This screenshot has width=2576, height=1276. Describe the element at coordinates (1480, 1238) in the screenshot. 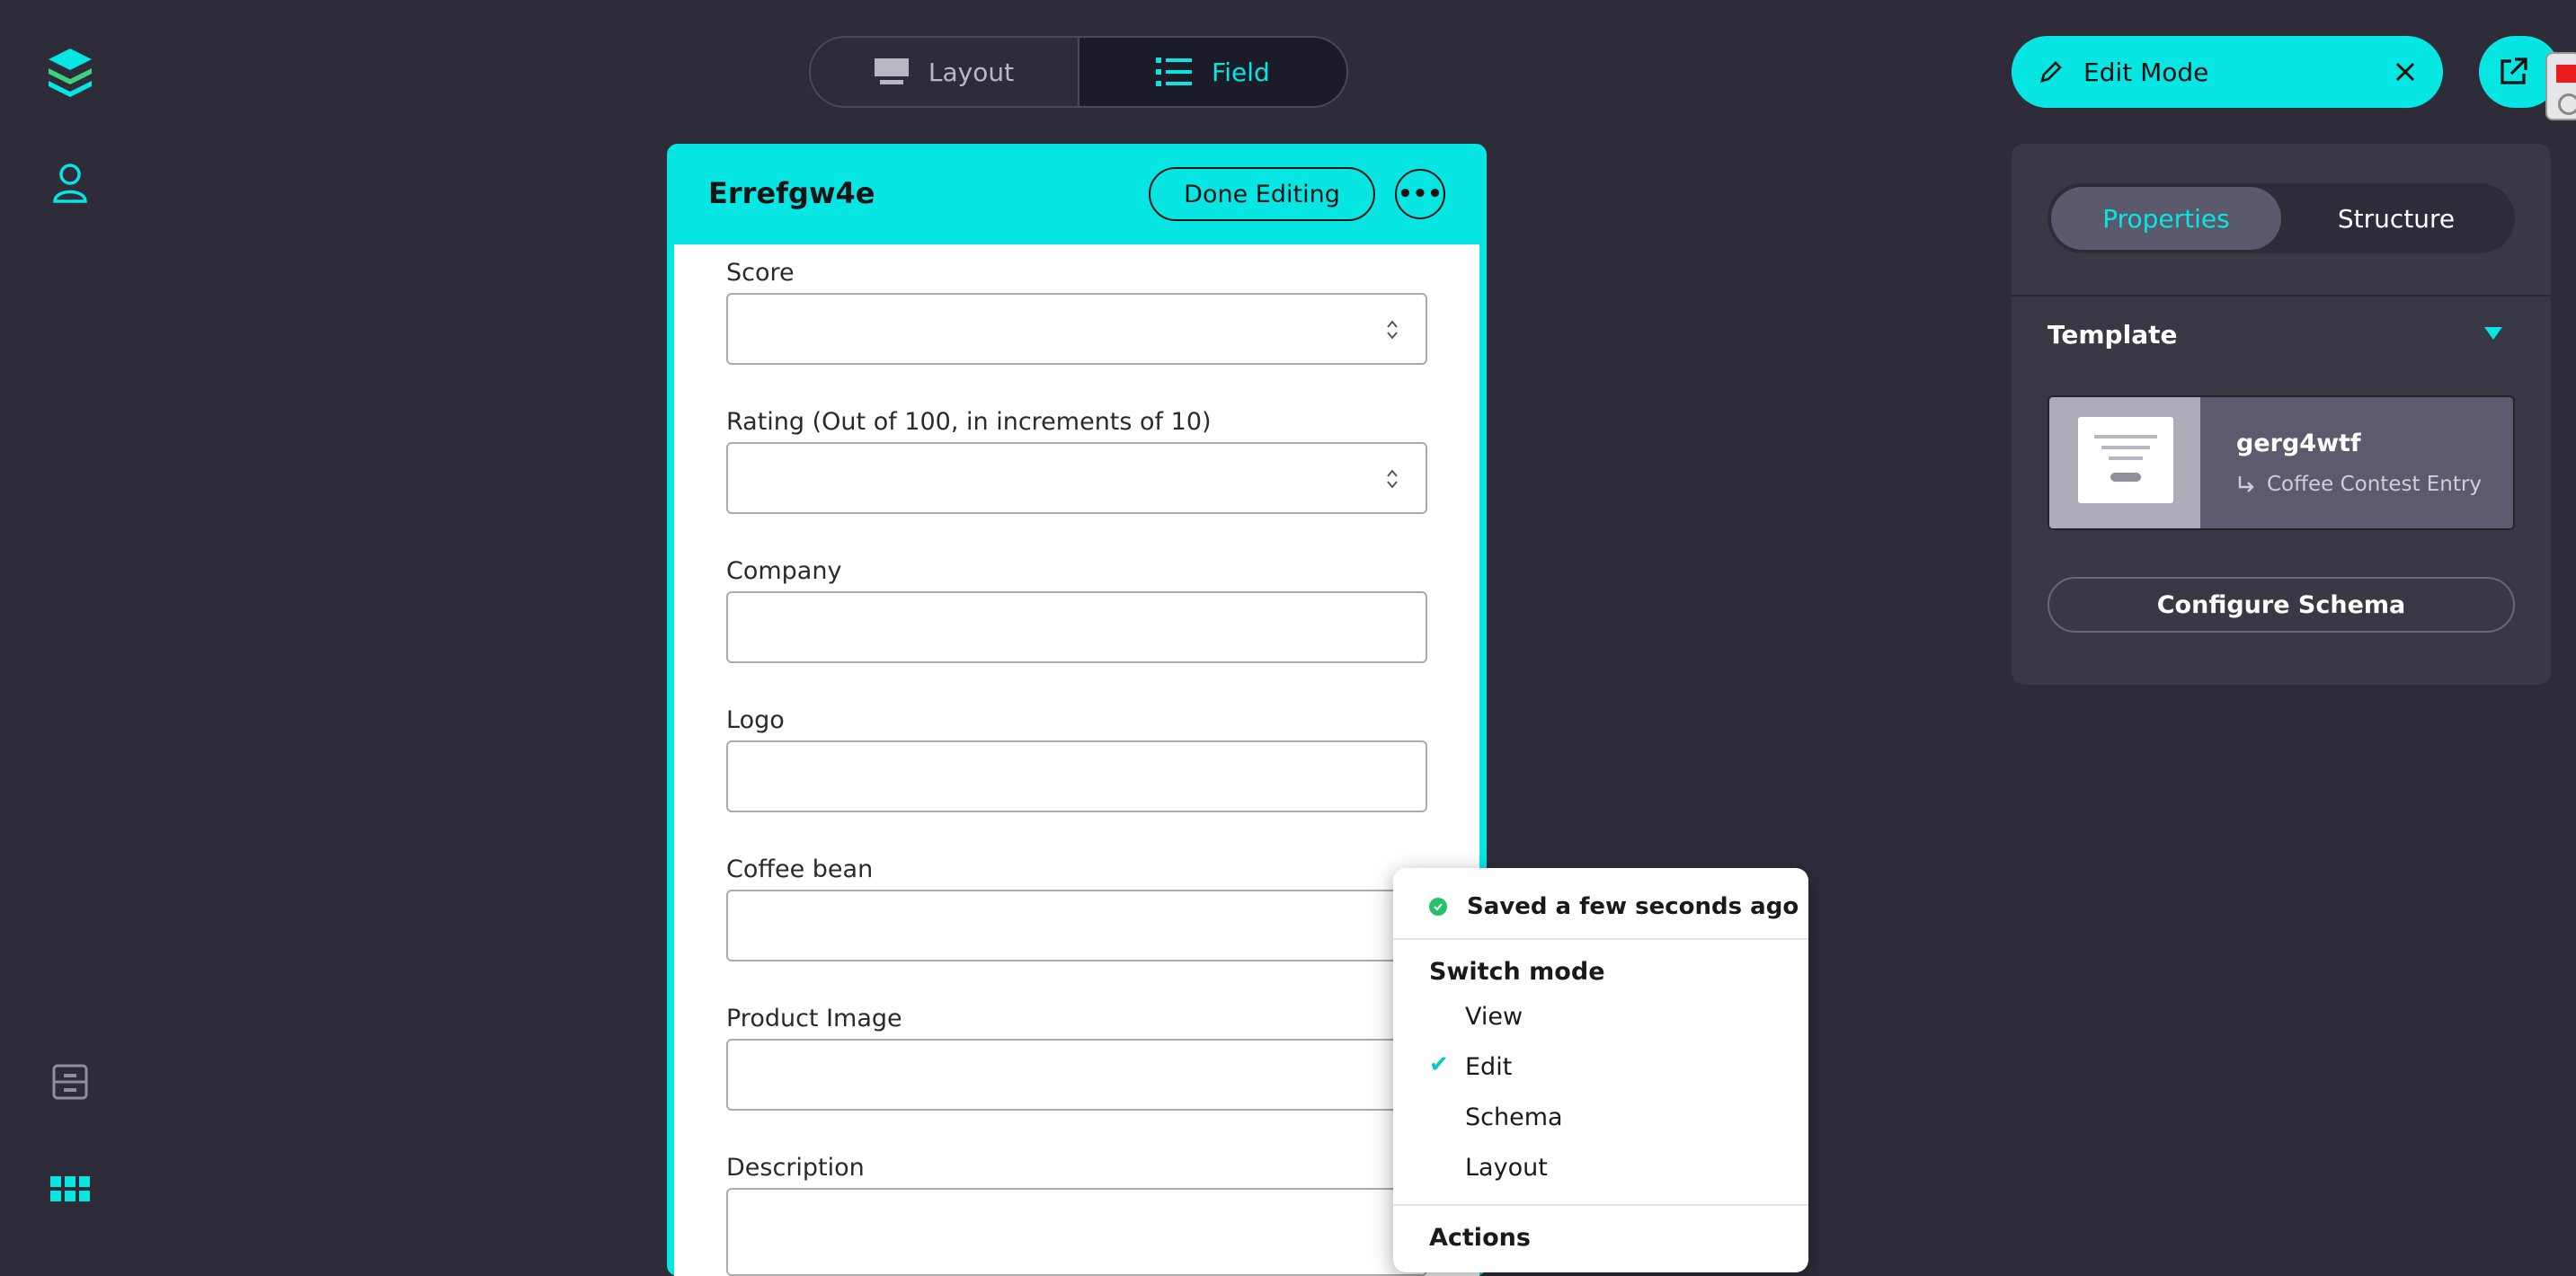

I see `actions-heading: Actions` at that location.